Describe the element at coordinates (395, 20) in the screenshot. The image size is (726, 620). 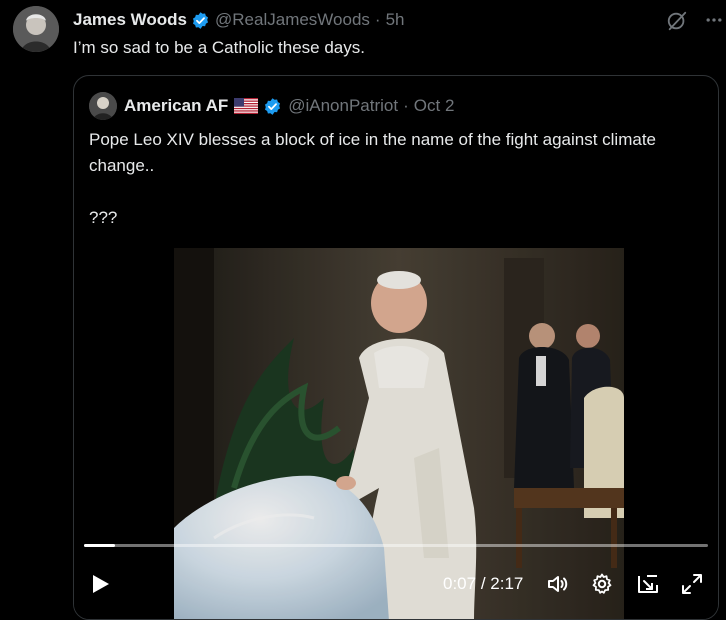
I see `tweet-time: 5h` at that location.